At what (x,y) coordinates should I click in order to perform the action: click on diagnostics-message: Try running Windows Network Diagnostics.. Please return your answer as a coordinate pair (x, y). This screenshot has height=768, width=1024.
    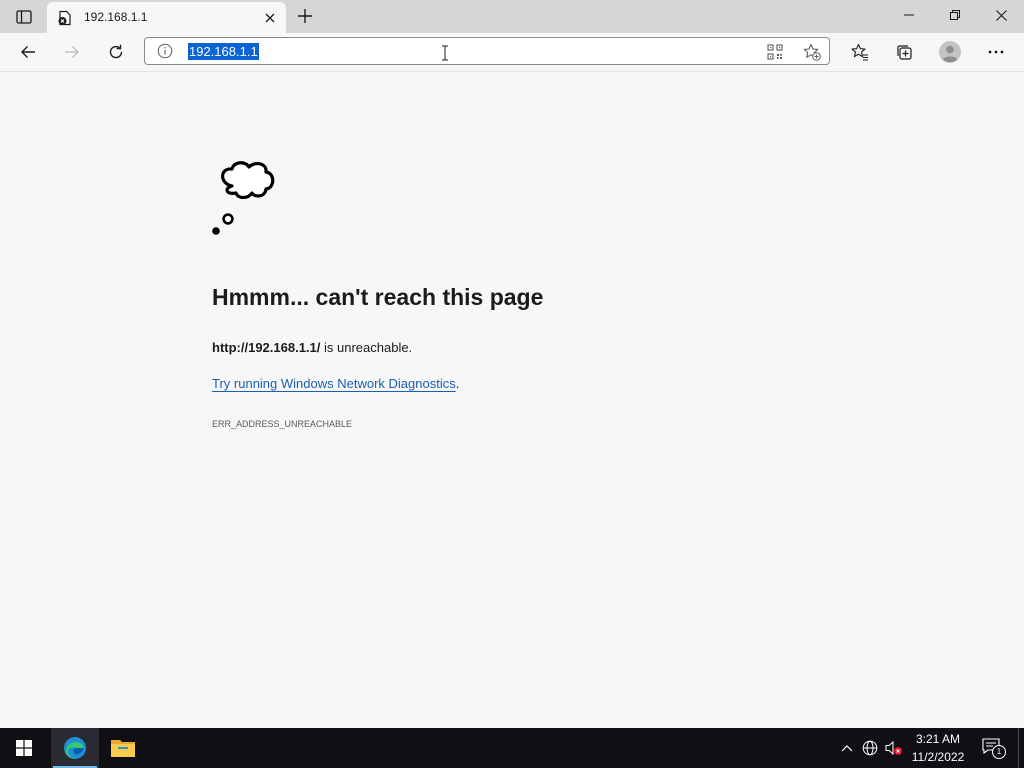
    Looking at the image, I should click on (335, 383).